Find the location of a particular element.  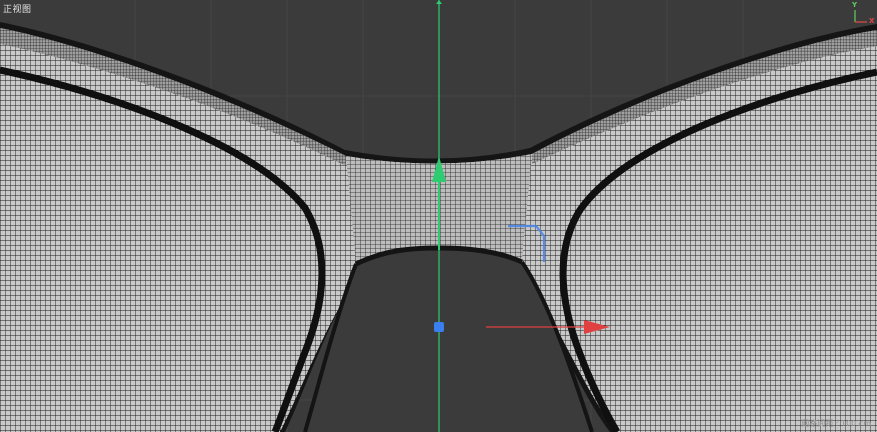

view-name-label: 正视图 is located at coordinates (17, 10).